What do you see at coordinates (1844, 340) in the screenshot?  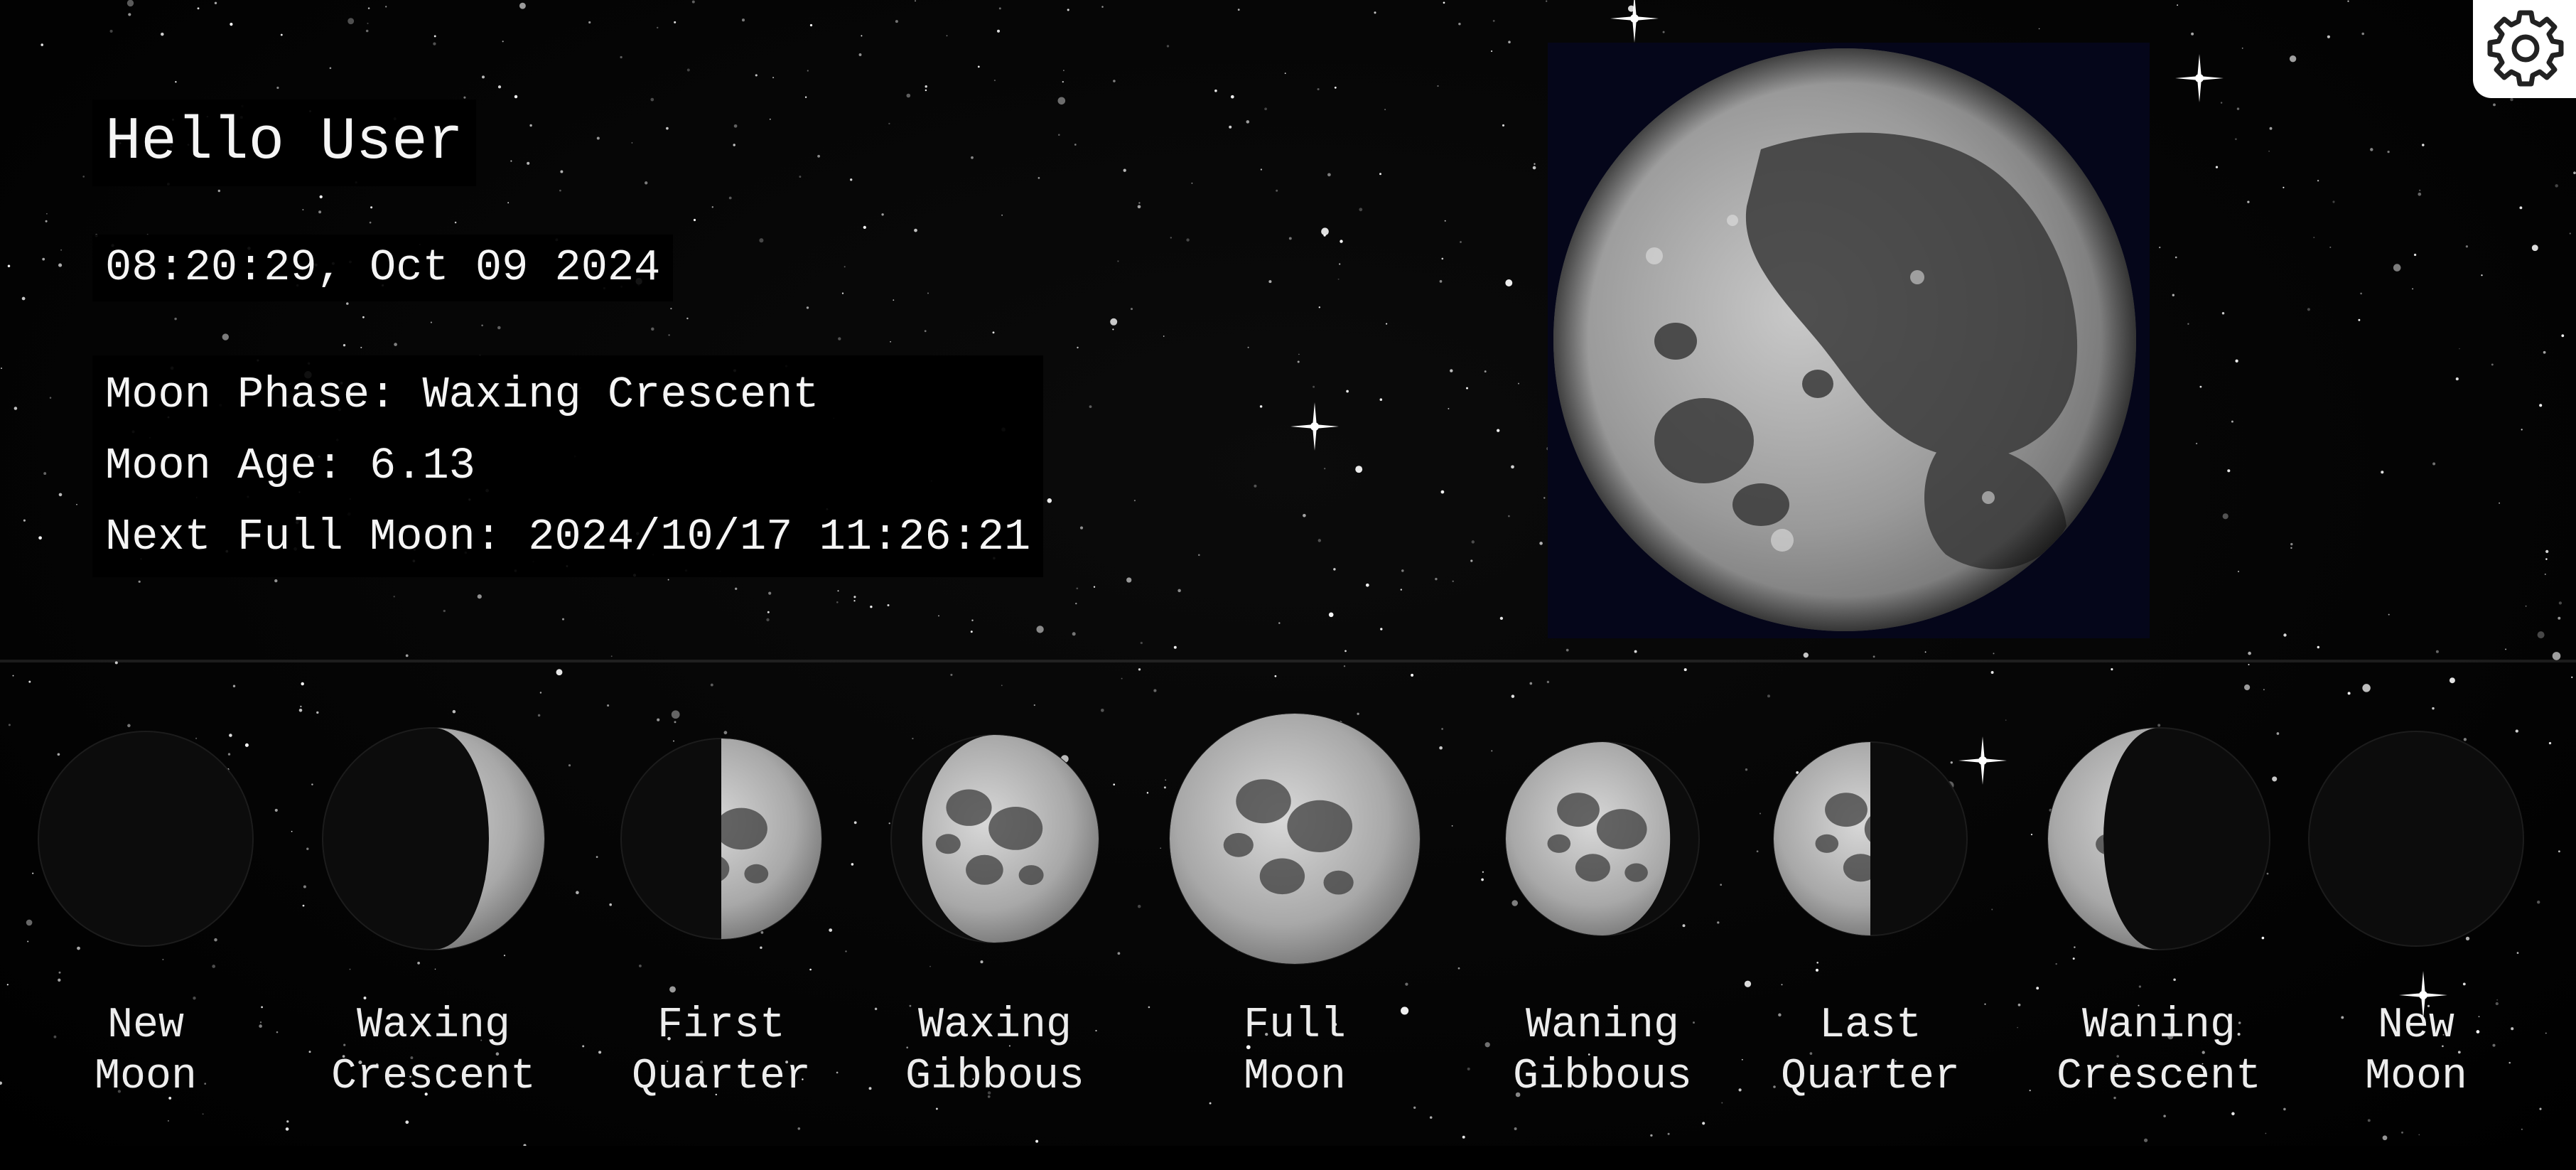 I see `moon-icon` at bounding box center [1844, 340].